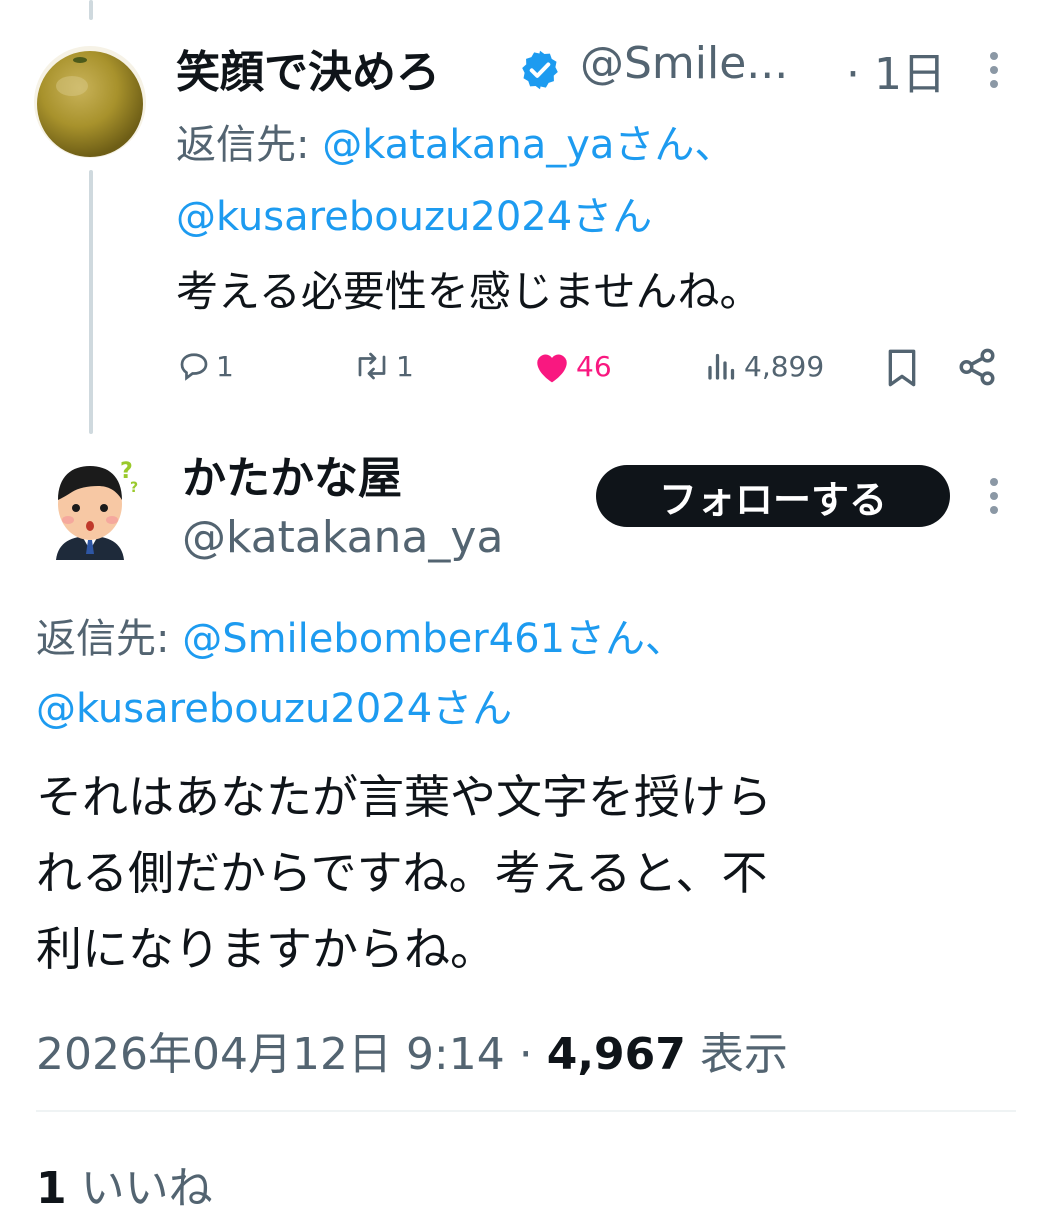 The image size is (1052, 1216). Describe the element at coordinates (146, 1188) in the screenshot. I see `like-label: いいね` at that location.